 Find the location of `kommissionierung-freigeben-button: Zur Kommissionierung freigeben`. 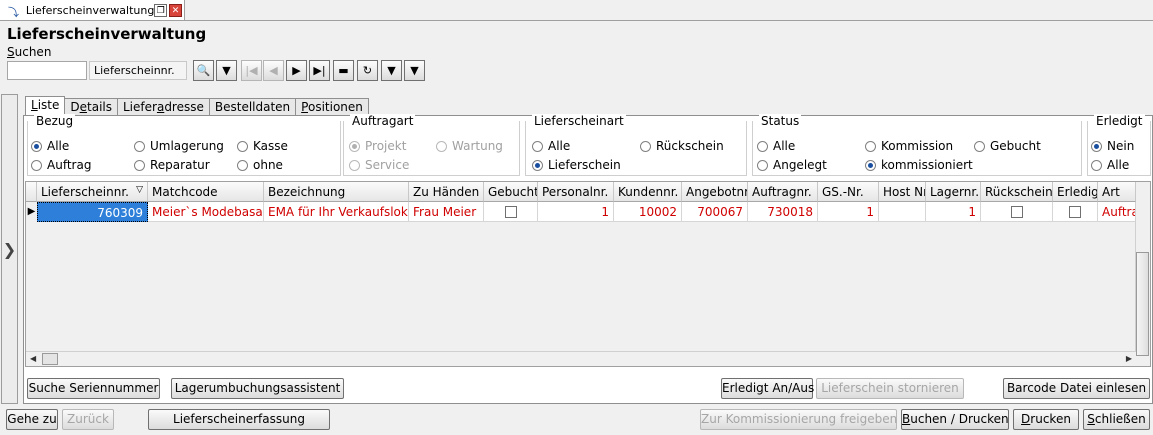

kommissionierung-freigeben-button: Zur Kommissionierung freigeben is located at coordinates (798, 419).